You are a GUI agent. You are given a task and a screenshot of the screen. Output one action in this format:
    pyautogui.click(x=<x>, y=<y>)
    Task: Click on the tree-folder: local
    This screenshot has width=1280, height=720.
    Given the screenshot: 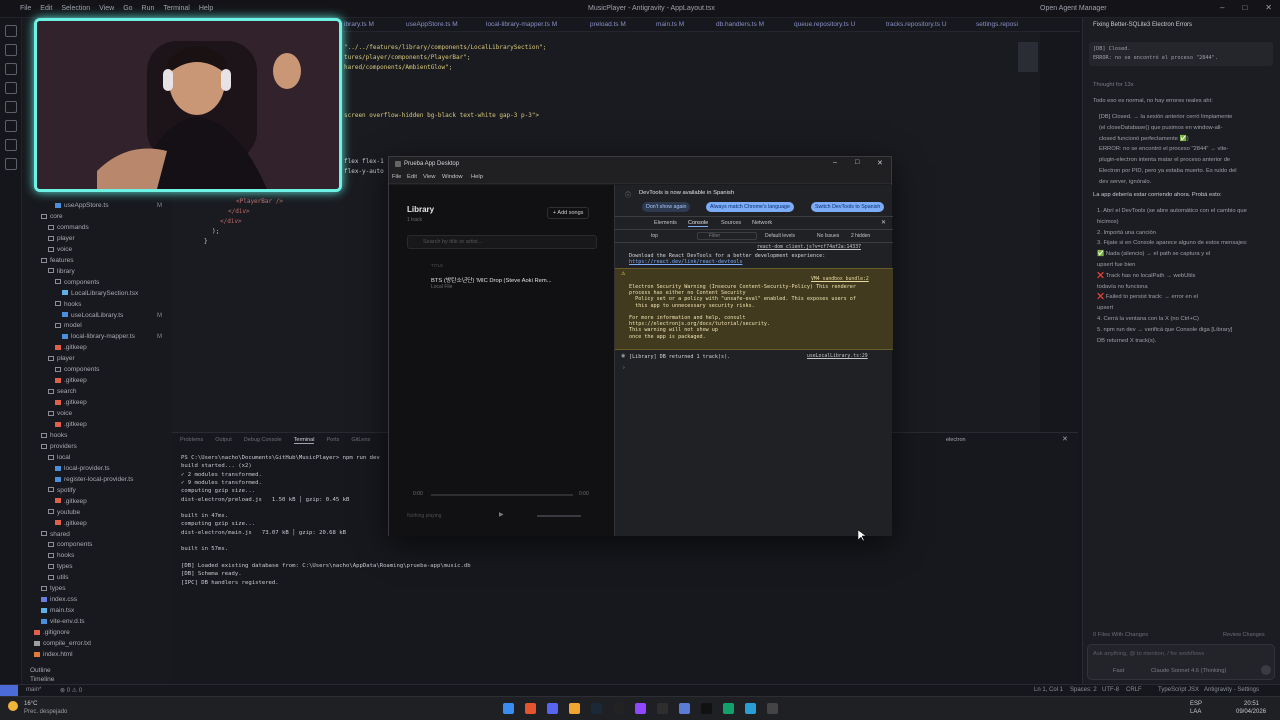 What is the action you would take?
    pyautogui.click(x=46, y=458)
    